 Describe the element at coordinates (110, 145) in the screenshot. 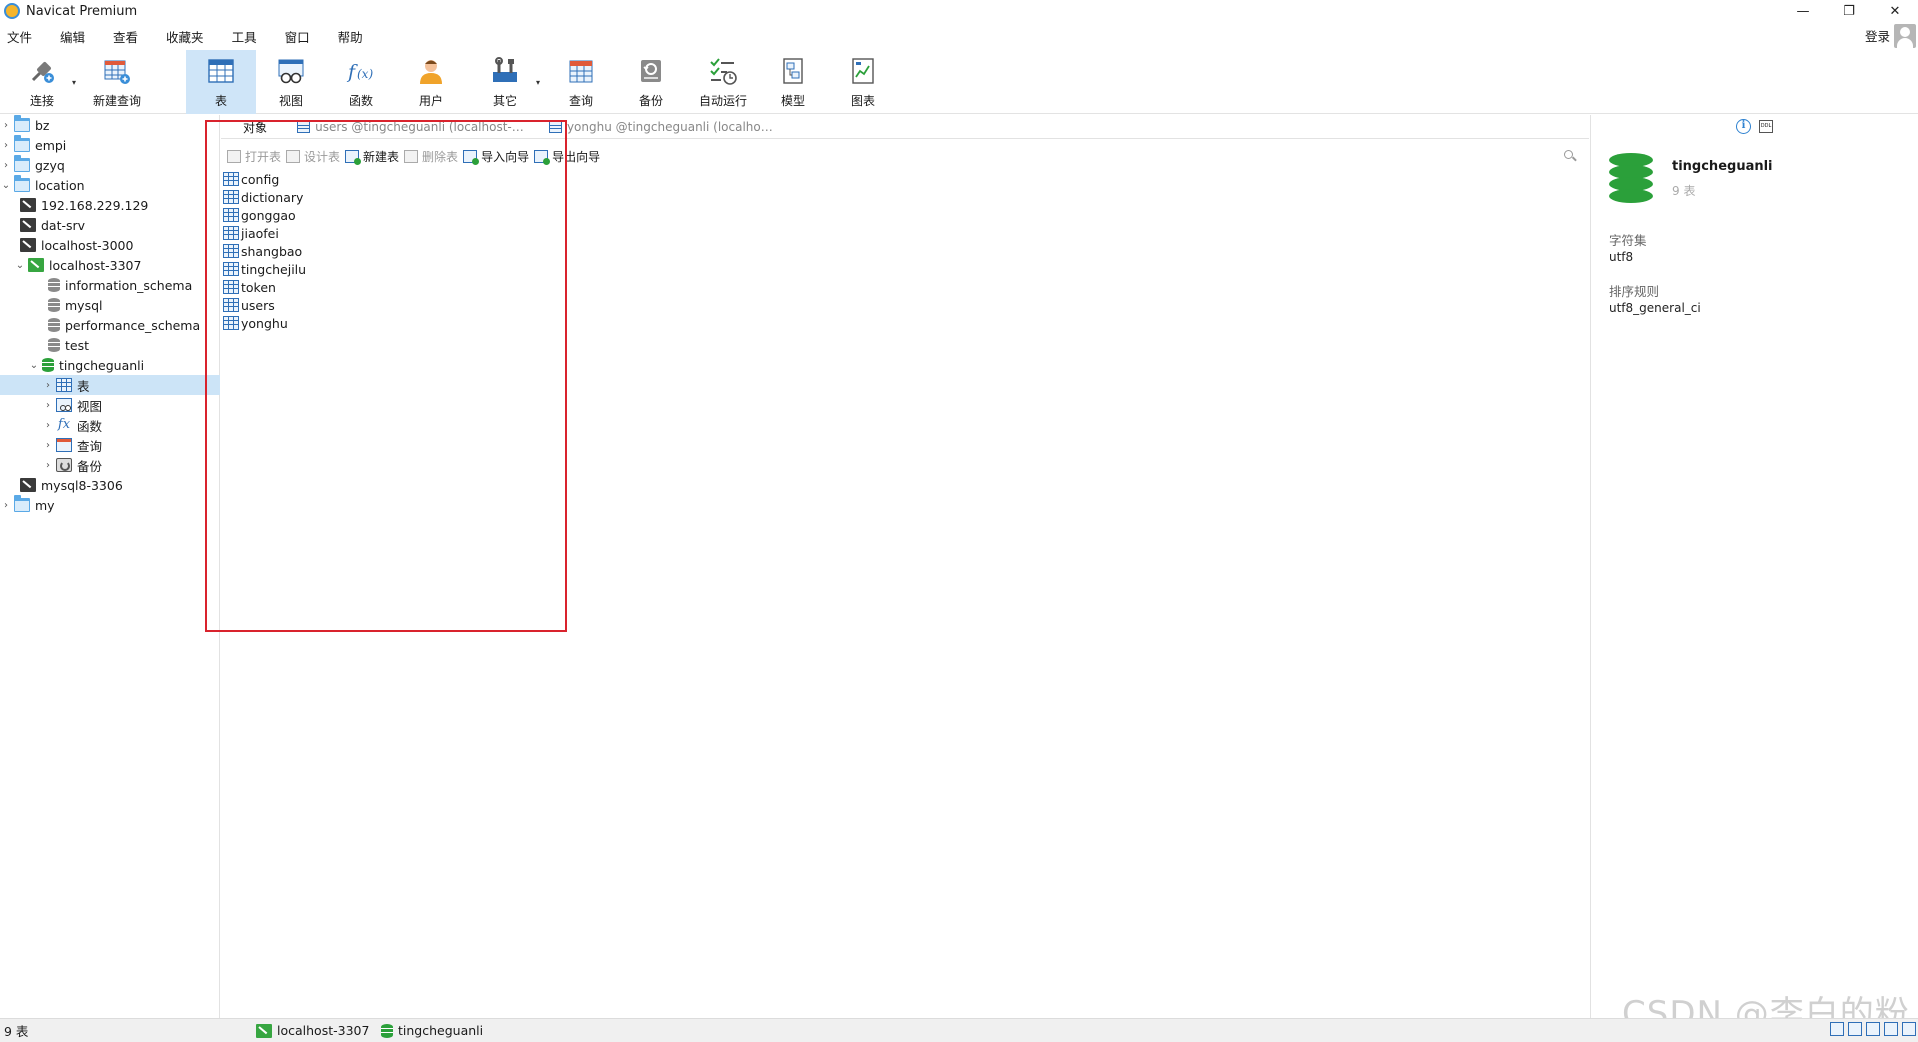

I see `tree-item-empi: › empi` at that location.